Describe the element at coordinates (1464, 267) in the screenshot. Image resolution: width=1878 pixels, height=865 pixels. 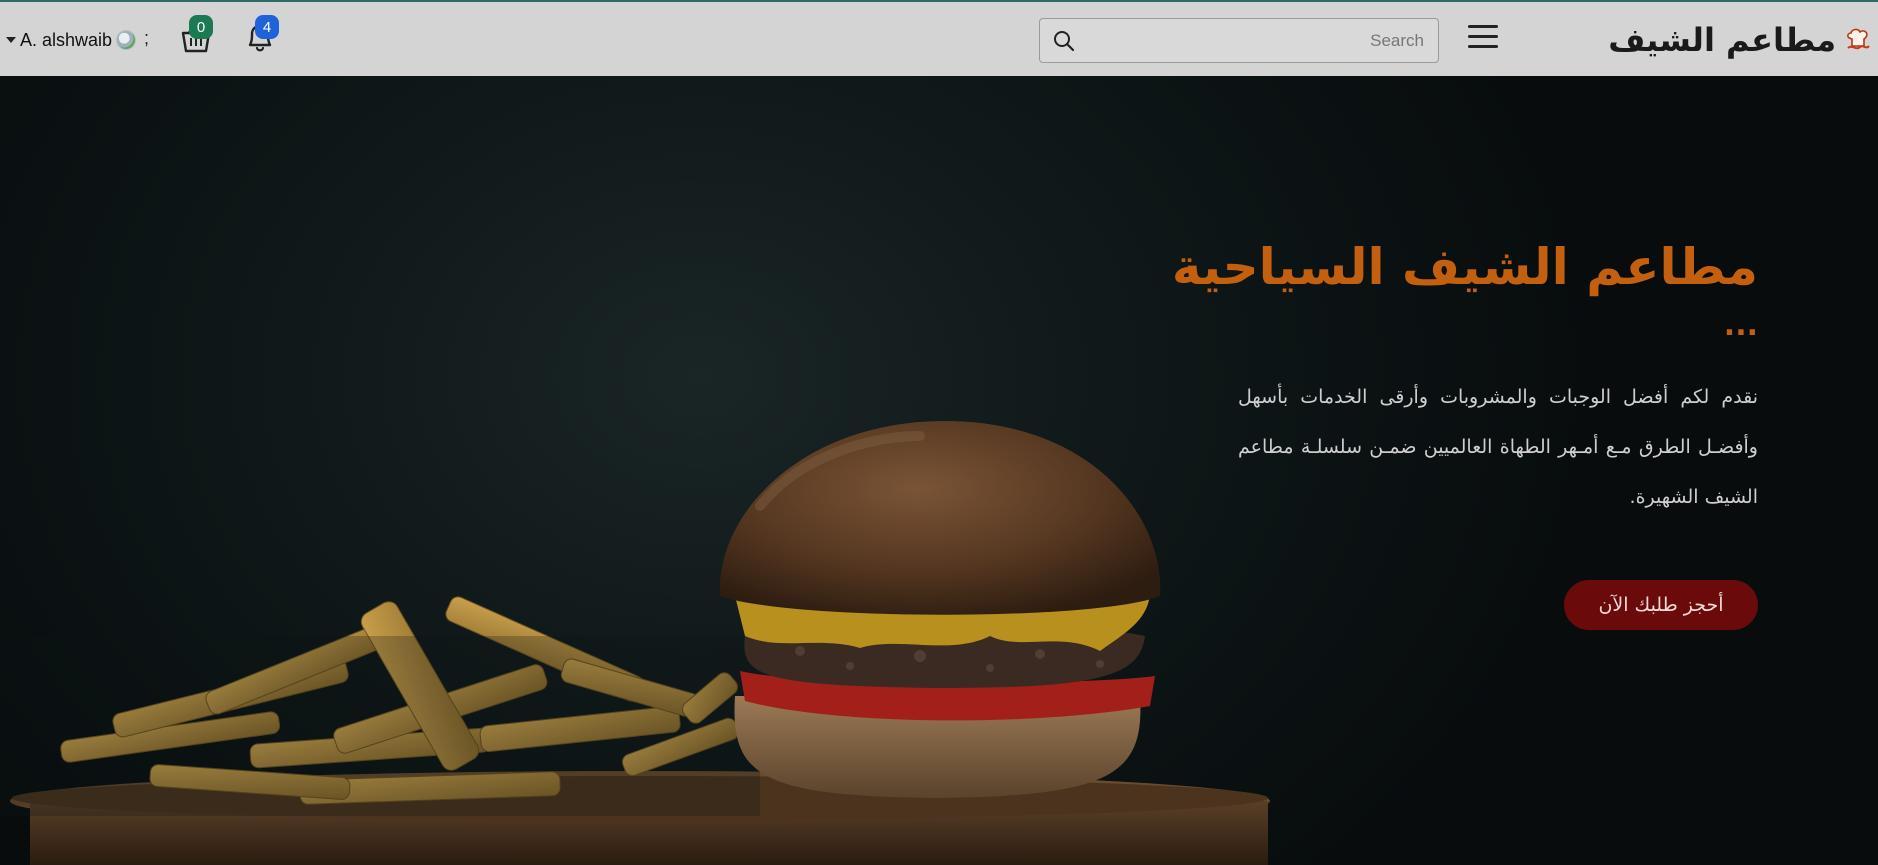
I see `hero-title: مطاعم الشيف السياحية` at that location.